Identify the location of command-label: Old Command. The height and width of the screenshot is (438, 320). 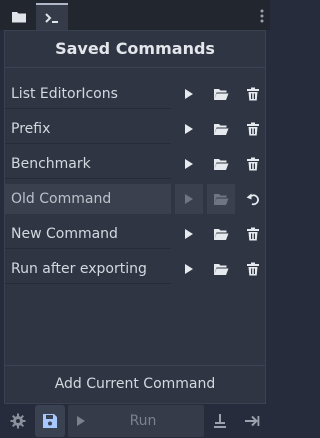
(88, 199).